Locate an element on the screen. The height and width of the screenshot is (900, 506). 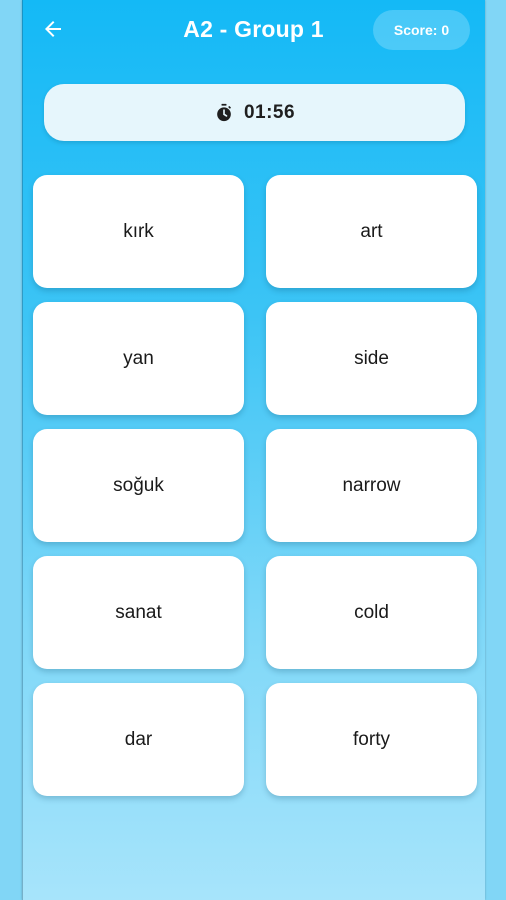
word-card-label: sanat is located at coordinates (138, 612).